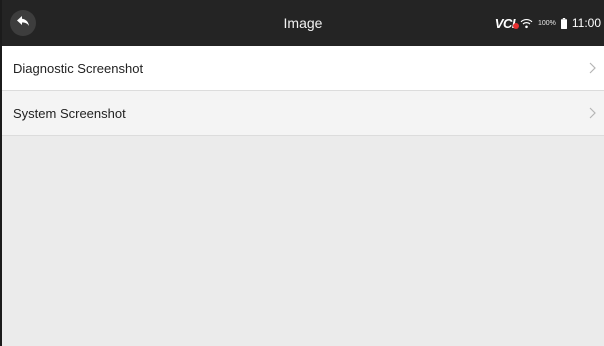 The image size is (604, 346). I want to click on list-item-system-screenshot: System Screenshot, so click(303, 113).